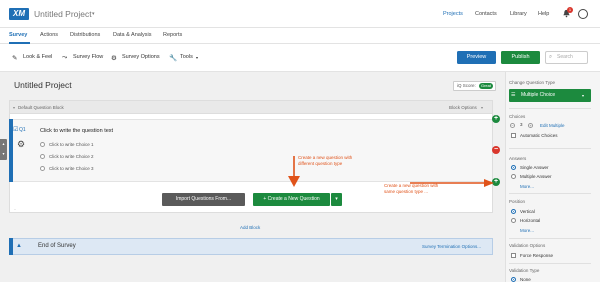  I want to click on question-text: Click to write the question text, so click(76, 131).